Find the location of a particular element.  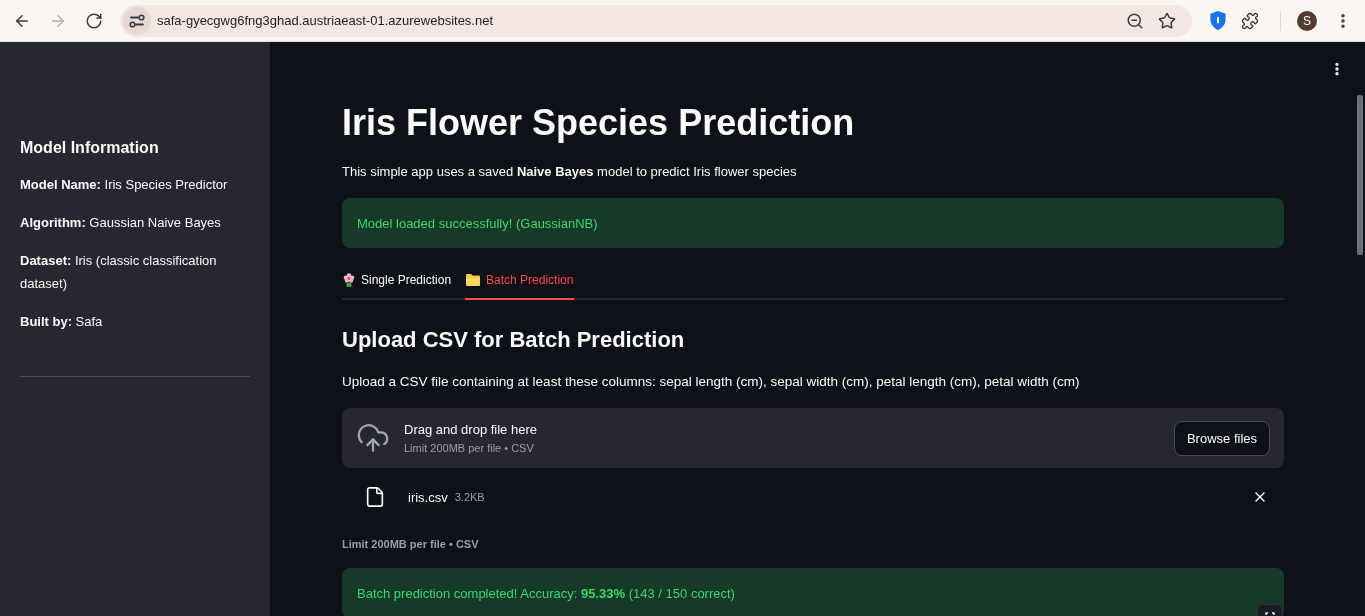

model-info-text: Built by: Safa is located at coordinates (62, 322).